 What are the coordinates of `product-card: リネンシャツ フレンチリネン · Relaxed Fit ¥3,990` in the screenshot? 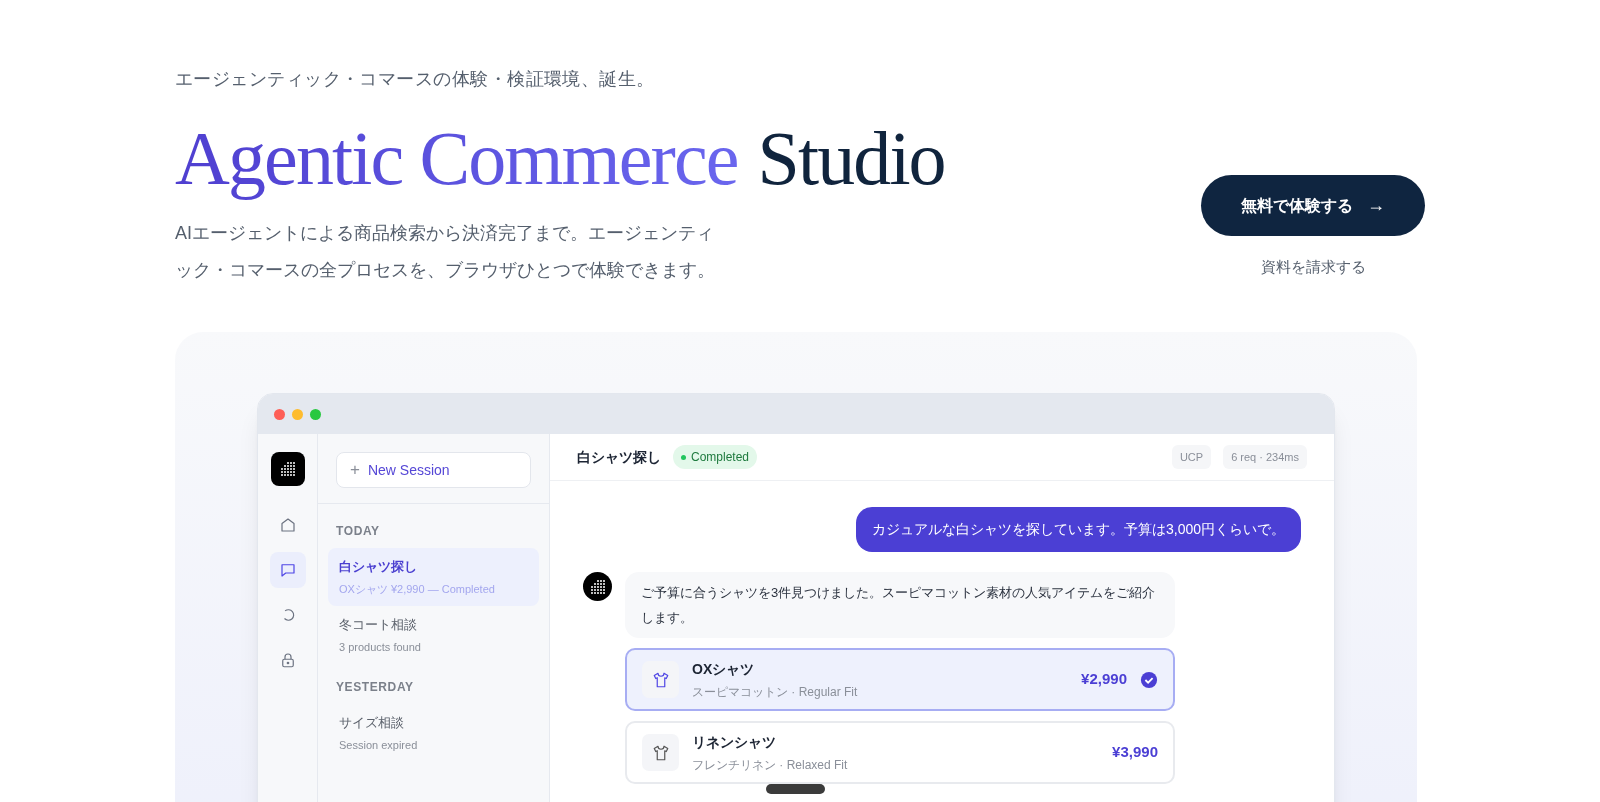 It's located at (900, 752).